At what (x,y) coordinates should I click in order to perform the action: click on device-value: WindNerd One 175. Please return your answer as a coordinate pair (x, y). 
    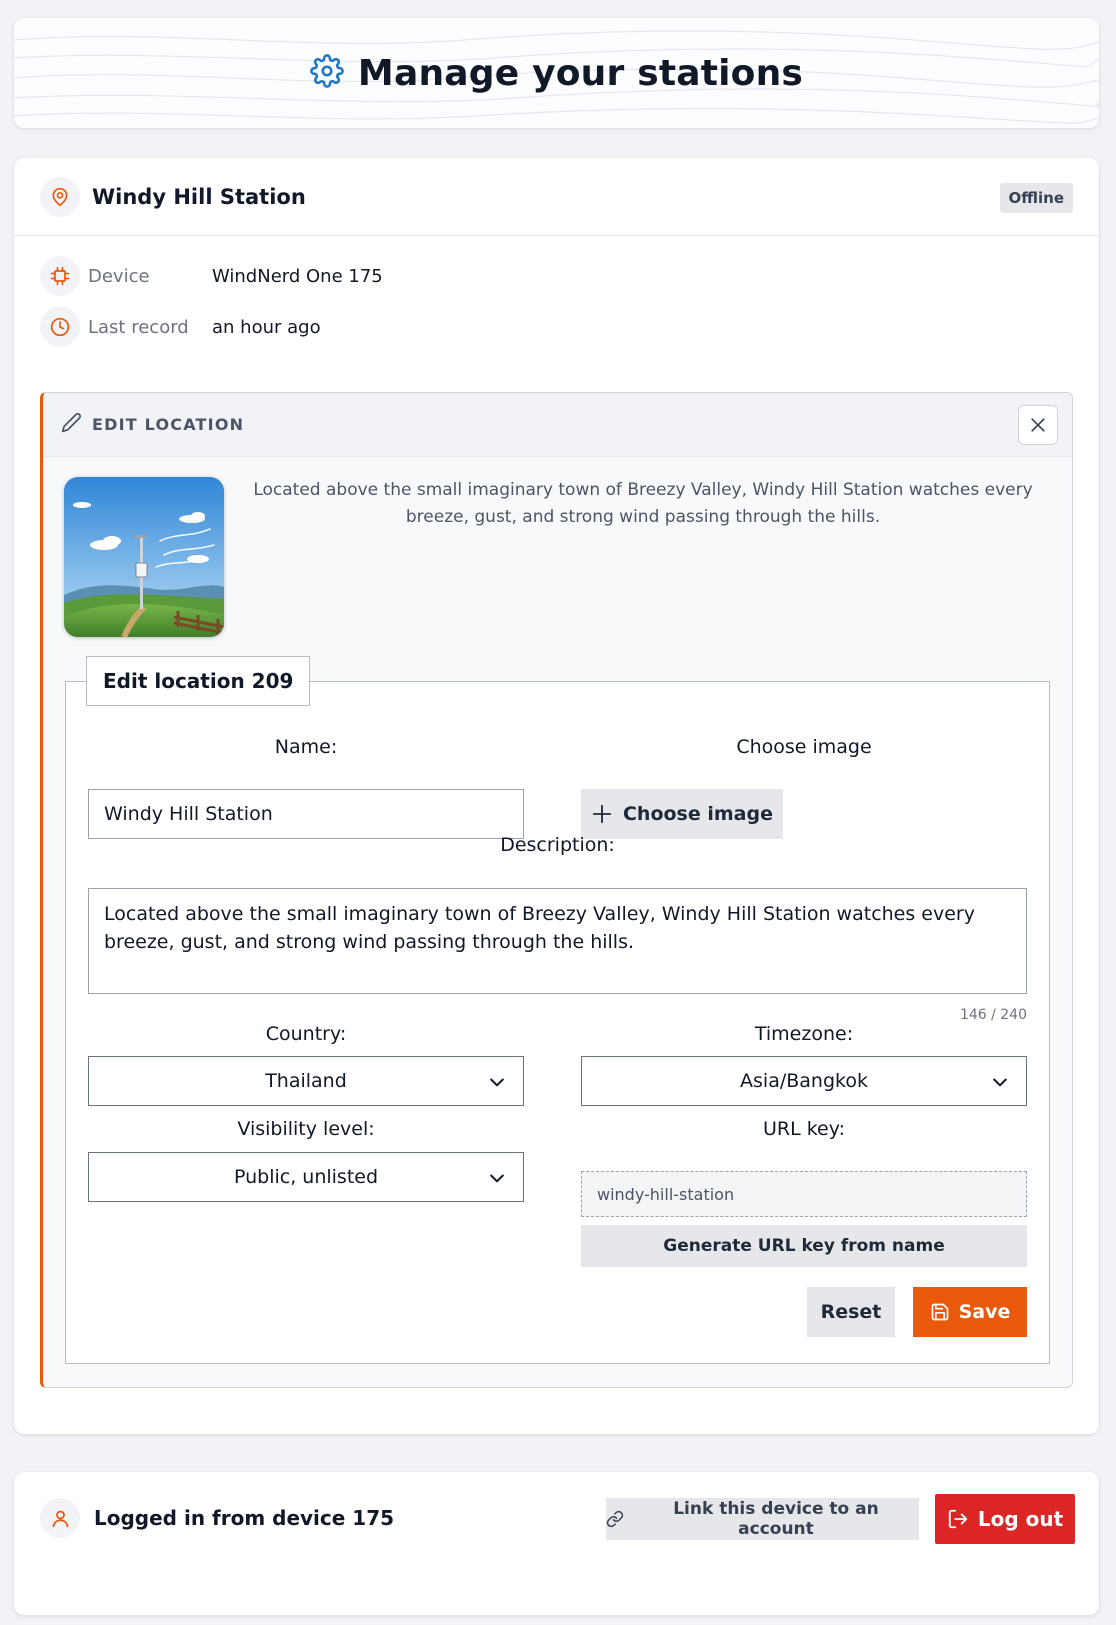
    Looking at the image, I should click on (297, 276).